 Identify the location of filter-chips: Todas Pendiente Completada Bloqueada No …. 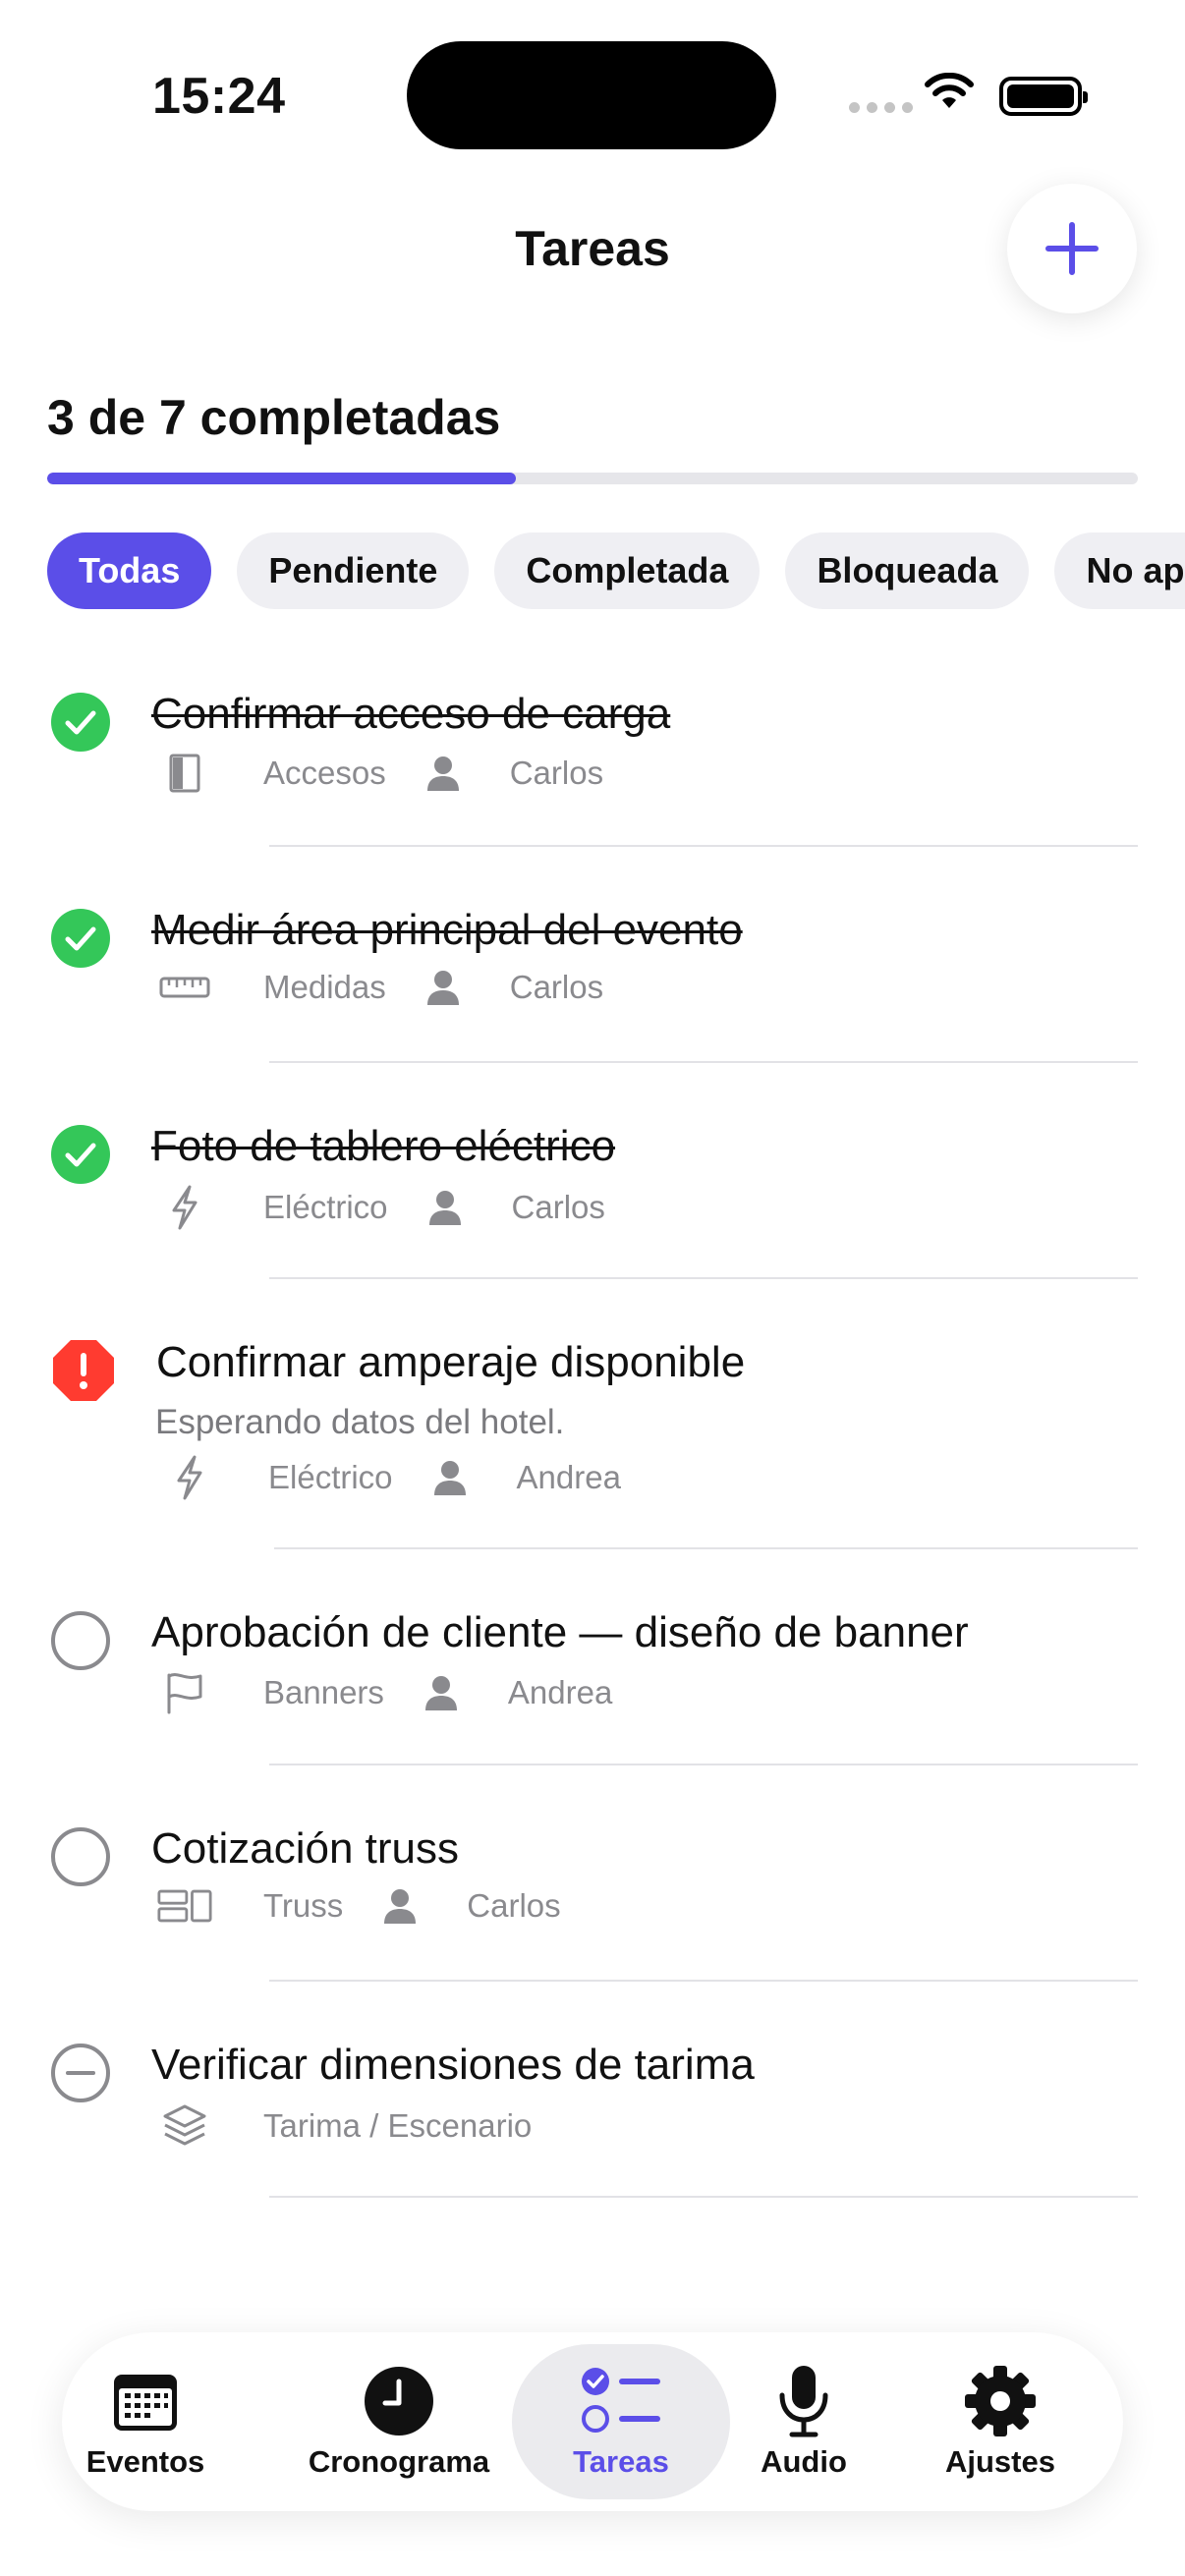
(616, 570).